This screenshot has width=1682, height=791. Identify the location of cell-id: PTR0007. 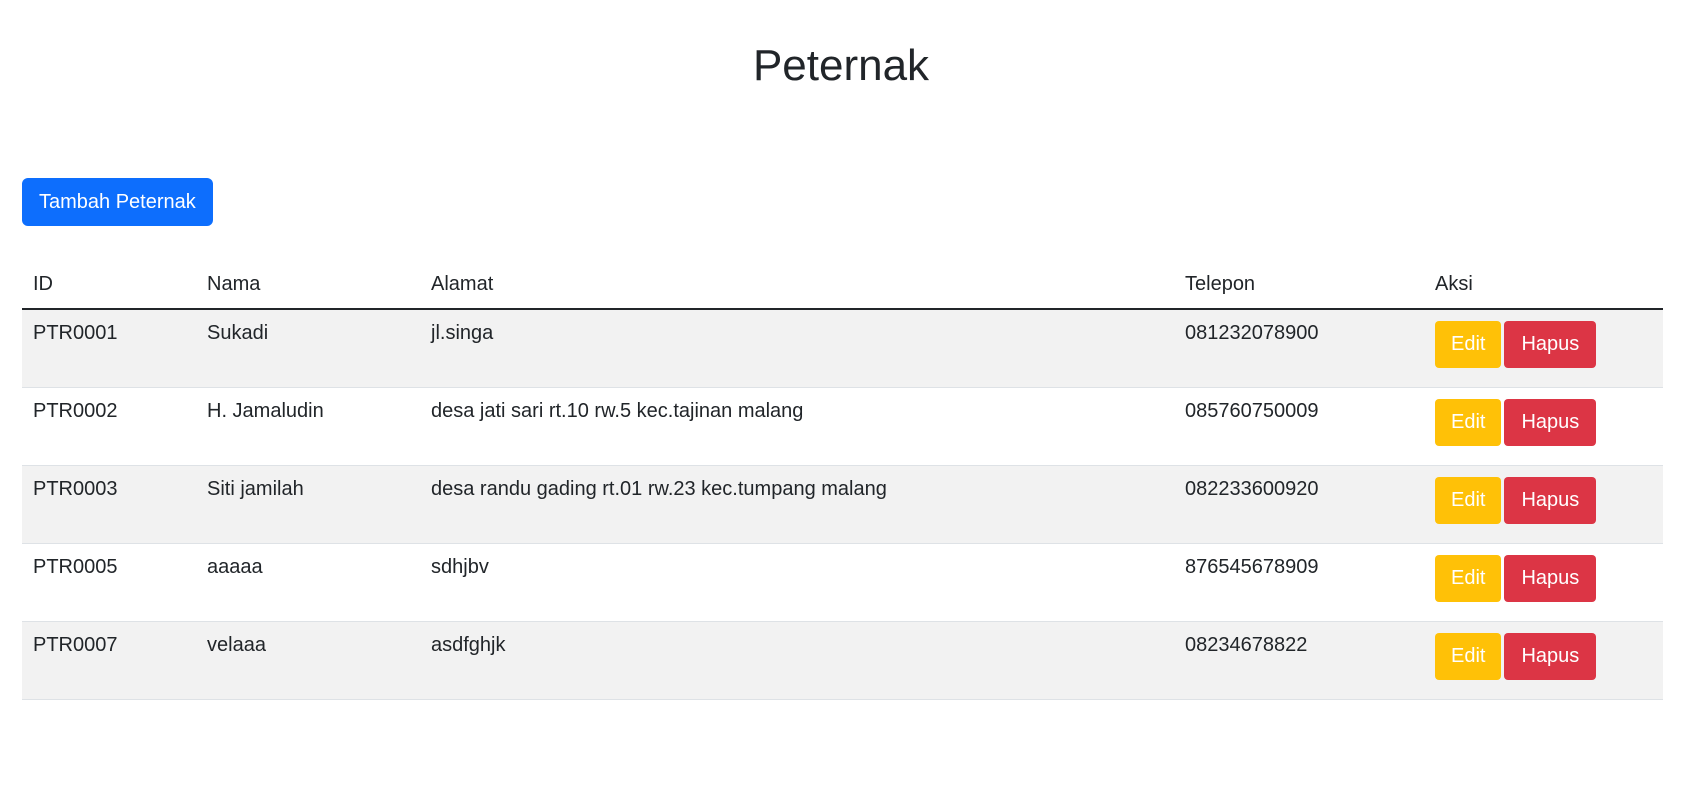
(109, 660).